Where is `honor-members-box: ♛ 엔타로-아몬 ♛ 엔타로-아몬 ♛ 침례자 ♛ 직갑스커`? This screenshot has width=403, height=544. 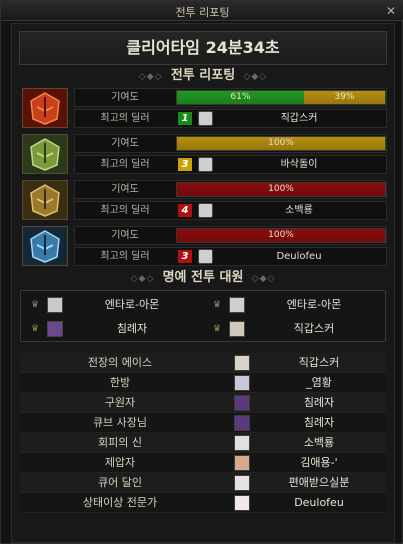
honor-members-box: ♛ 엔타로-아몬 ♛ 엔타로-아몬 ♛ 침례자 ♛ 직갑스커 is located at coordinates (203, 316).